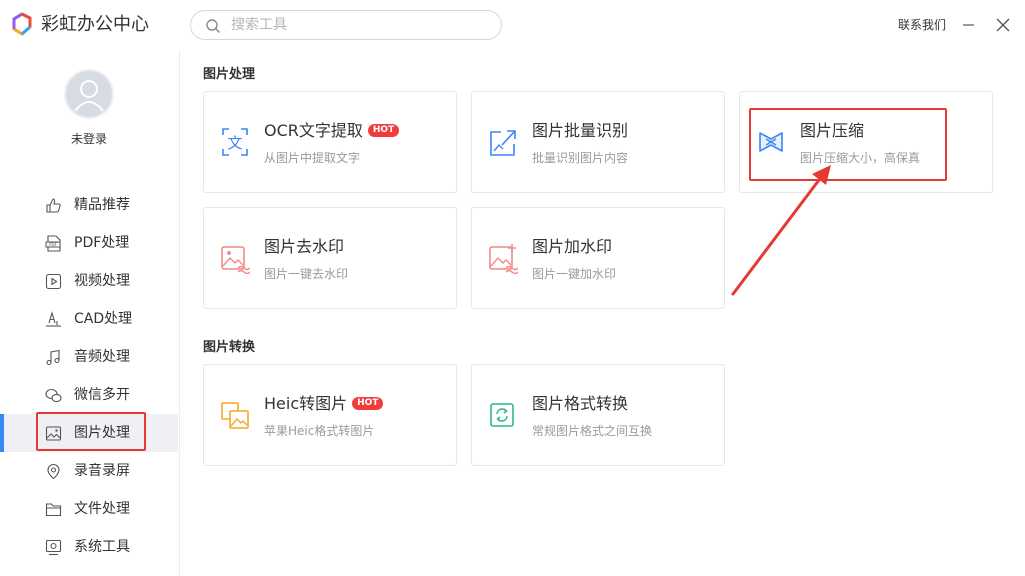 Image resolution: width=1025 pixels, height=576 pixels. Describe the element at coordinates (1003, 25) in the screenshot. I see `close-icon` at that location.